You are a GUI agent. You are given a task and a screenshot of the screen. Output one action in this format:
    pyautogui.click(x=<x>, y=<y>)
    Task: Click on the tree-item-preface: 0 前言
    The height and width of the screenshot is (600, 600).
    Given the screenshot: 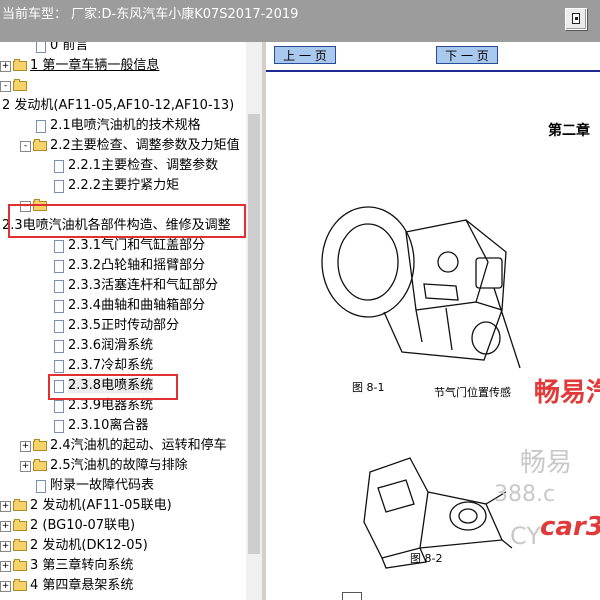 What is the action you would take?
    pyautogui.click(x=44, y=49)
    